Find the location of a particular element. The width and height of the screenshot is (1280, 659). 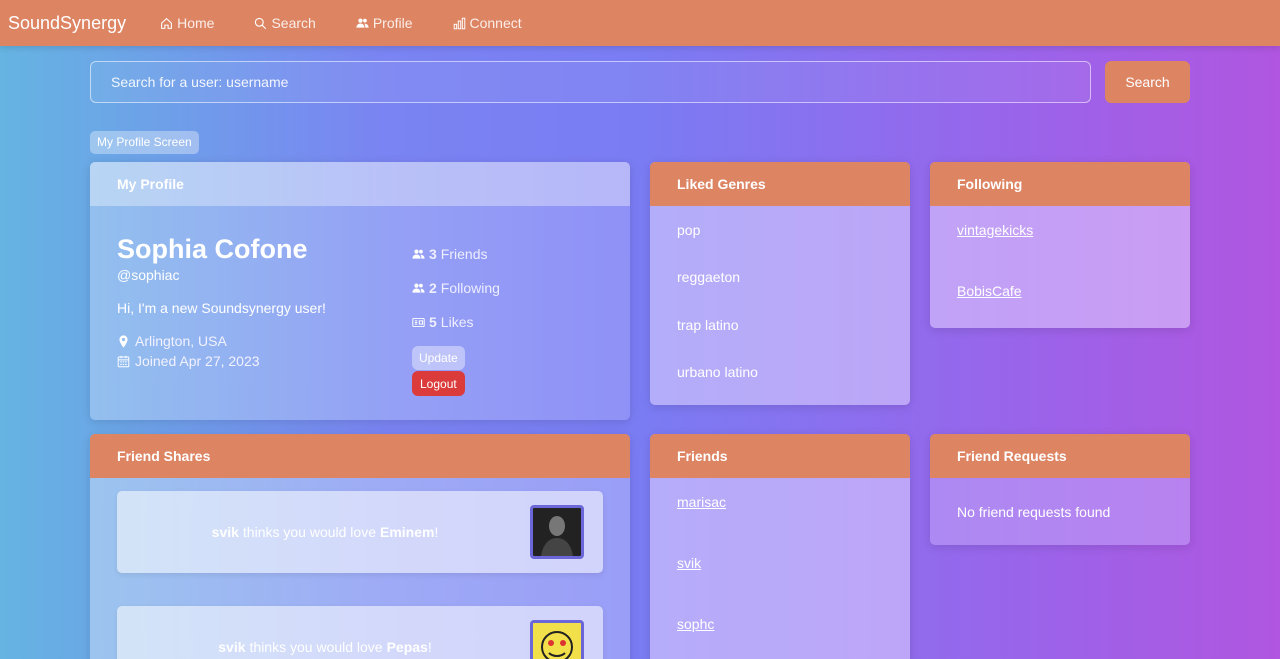

share-item: svik thinks you would love Eminem ! is located at coordinates (360, 532).